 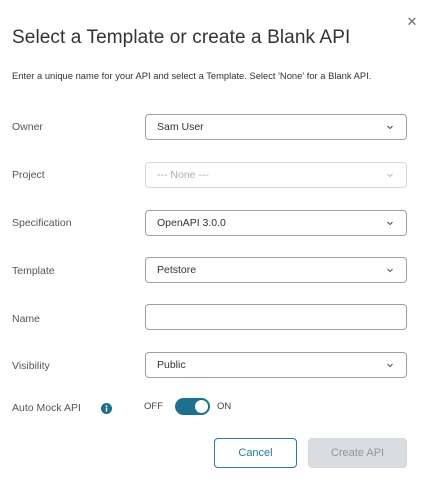 What do you see at coordinates (412, 22) in the screenshot?
I see `close-icon: ✕` at bounding box center [412, 22].